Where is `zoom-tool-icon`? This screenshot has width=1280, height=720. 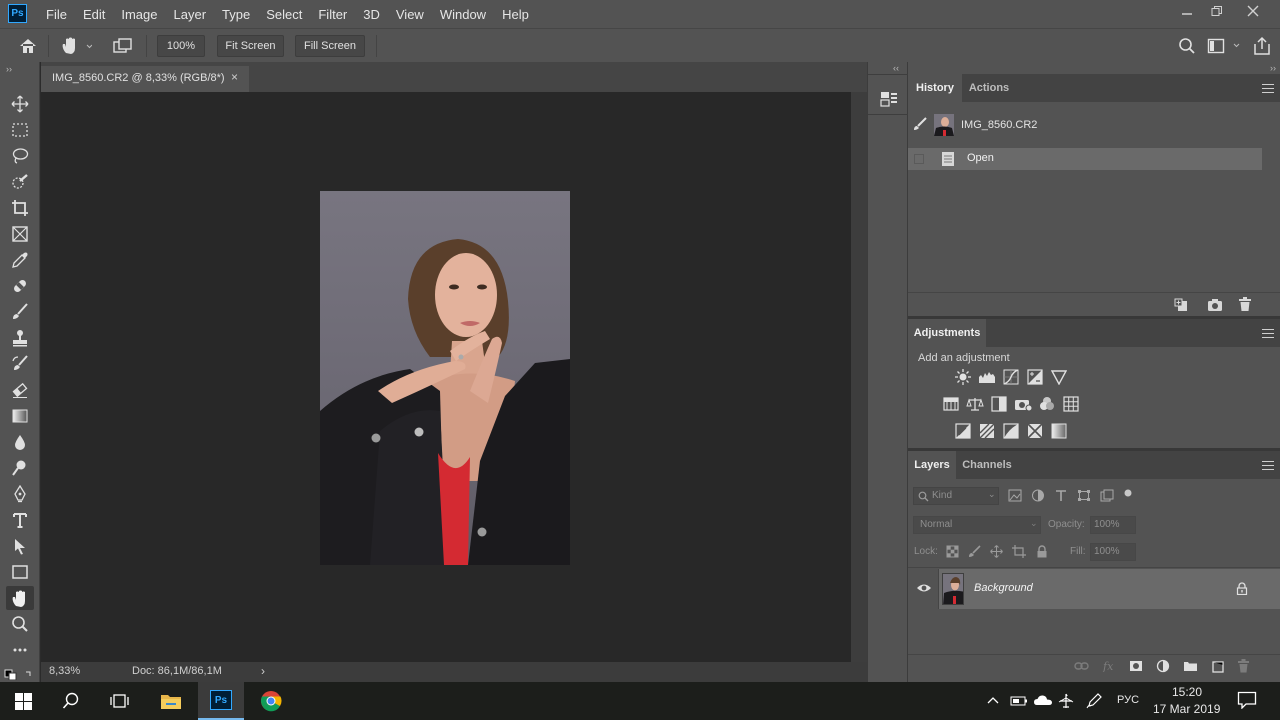 zoom-tool-icon is located at coordinates (20, 624).